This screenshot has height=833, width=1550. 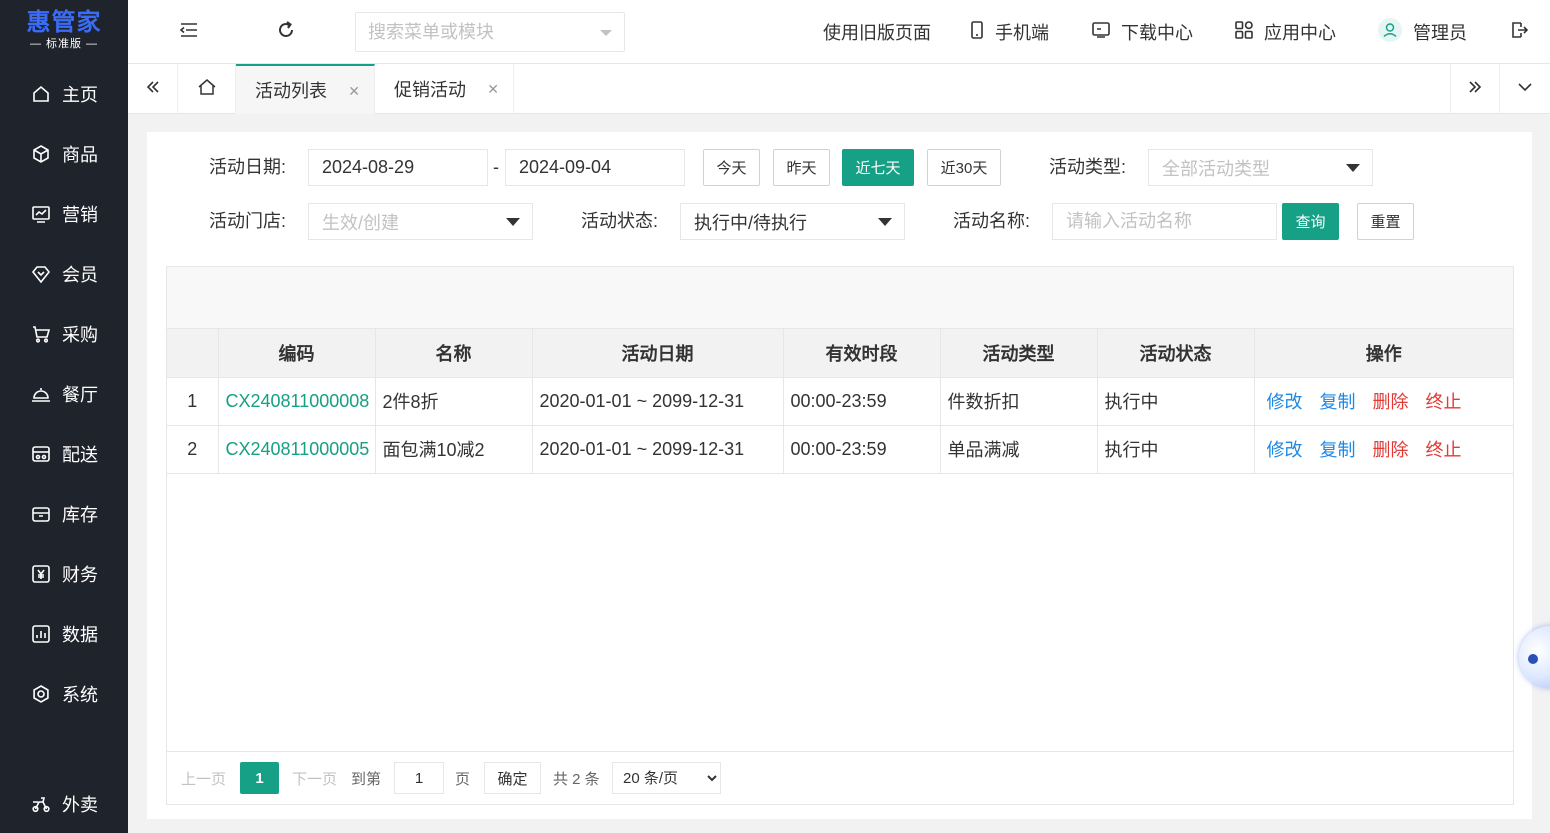 What do you see at coordinates (305, 89) in the screenshot?
I see `tab-activity-list: 活动列表 ✕` at bounding box center [305, 89].